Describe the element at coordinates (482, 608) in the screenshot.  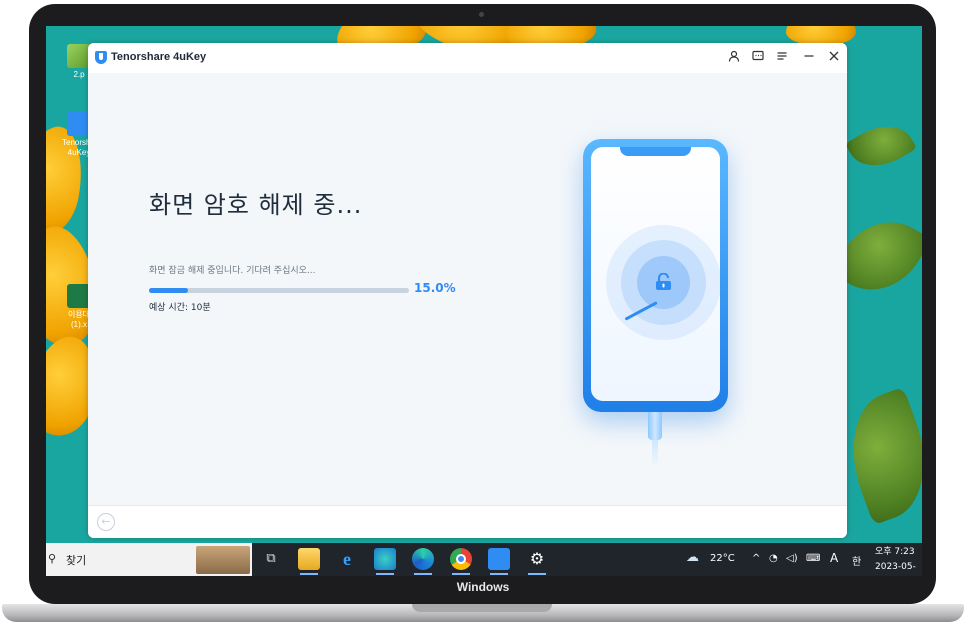
I see `laptop-opening-notch` at that location.